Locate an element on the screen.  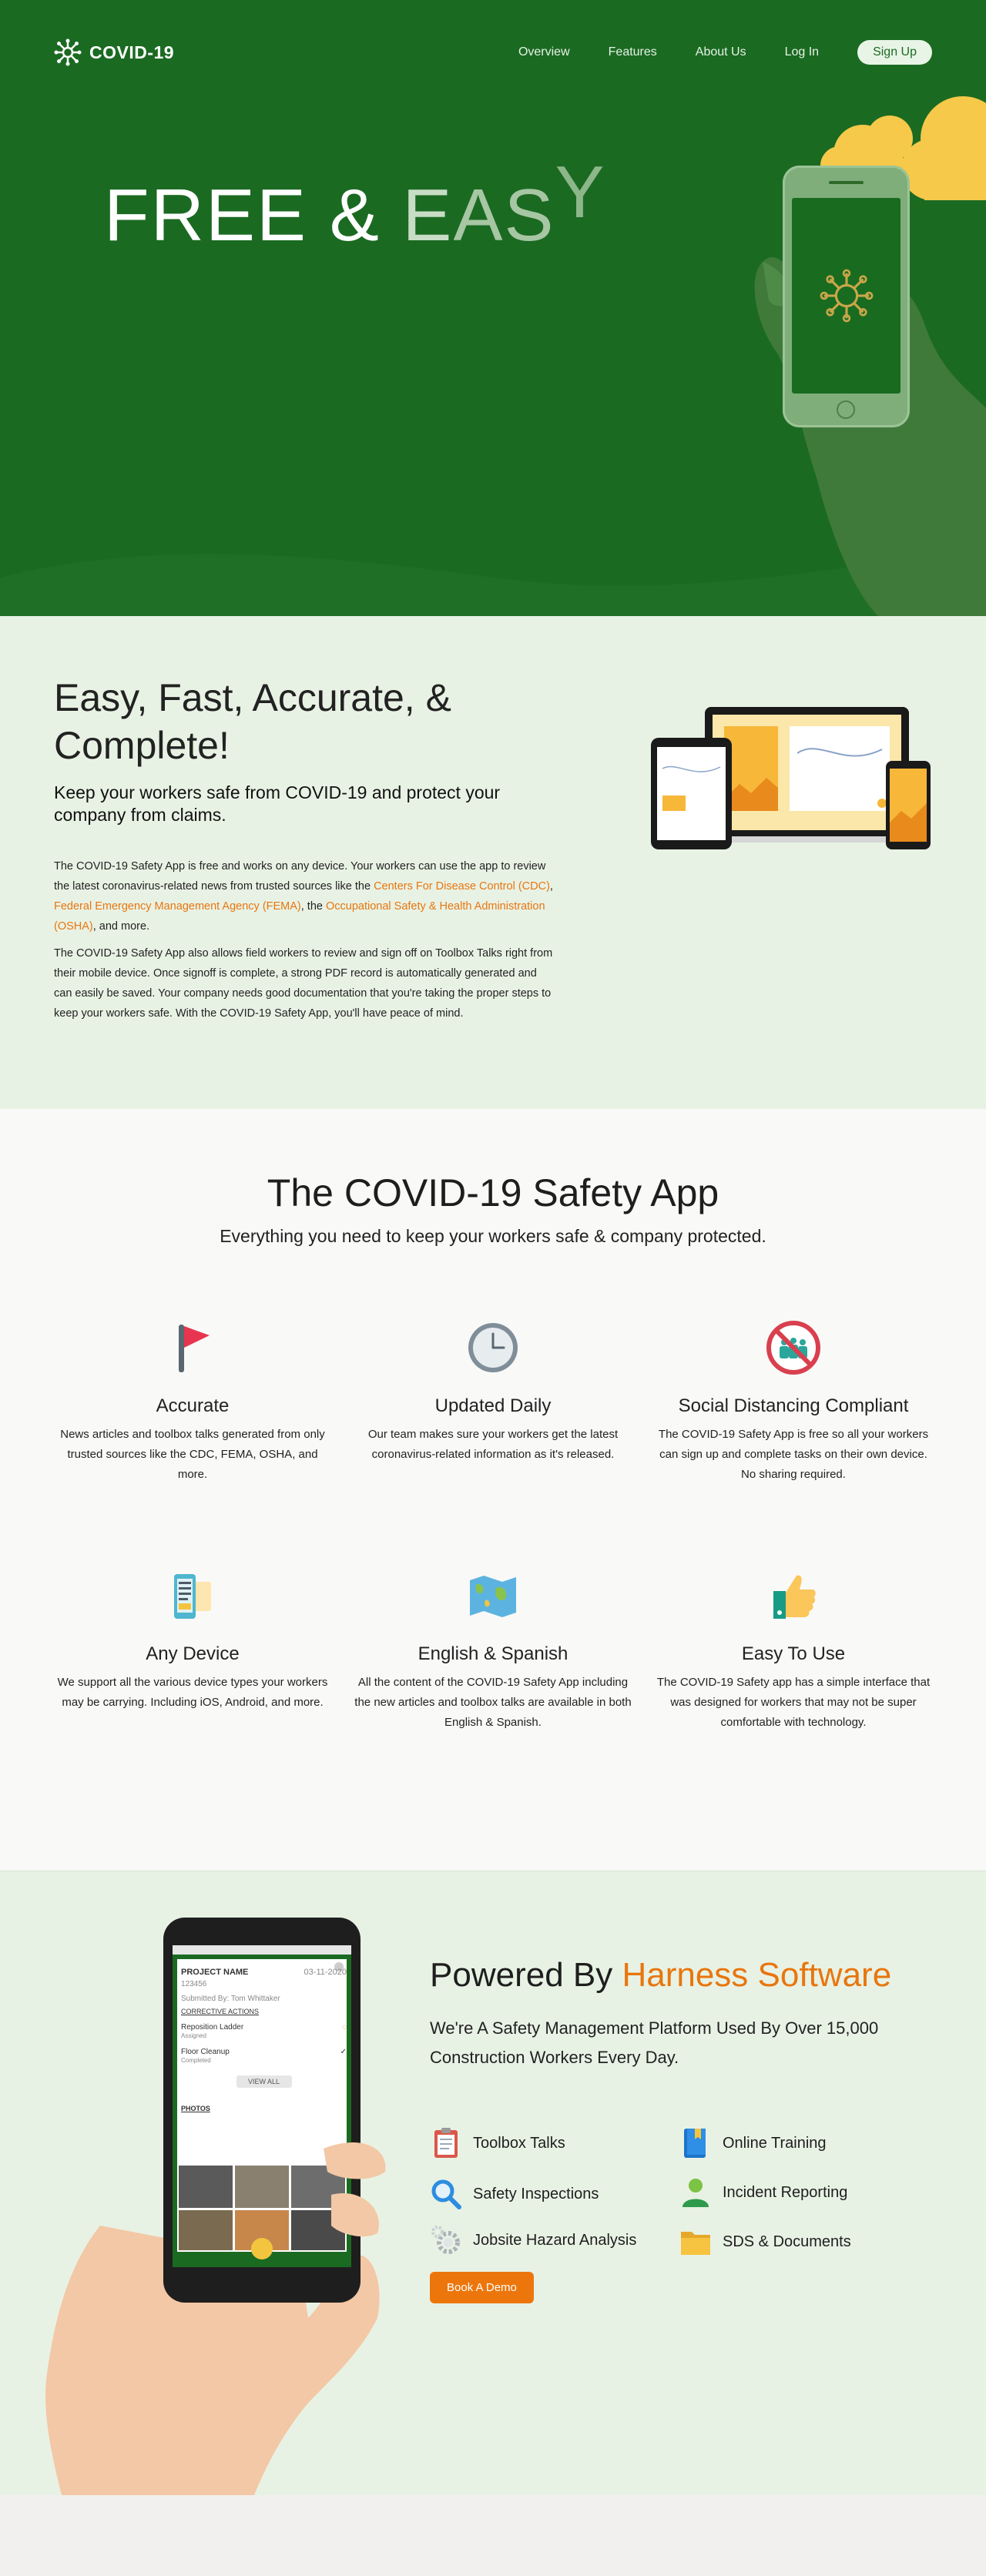
app-task-name: Reposition Ladder is located at coordinates (212, 2027).